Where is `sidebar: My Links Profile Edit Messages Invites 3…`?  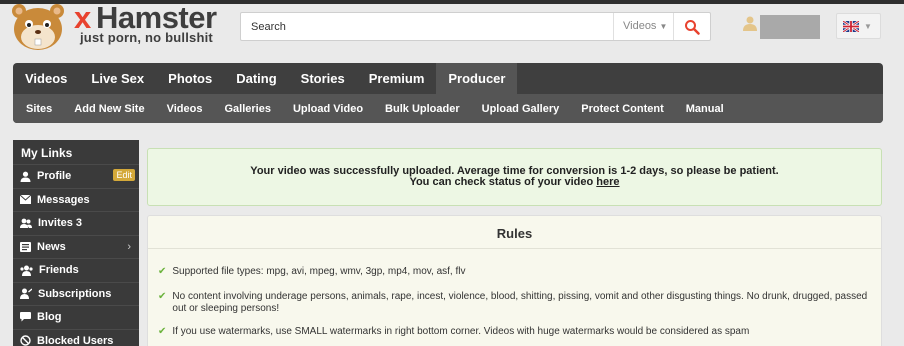
sidebar: My Links Profile Edit Messages Invites 3… is located at coordinates (76, 243).